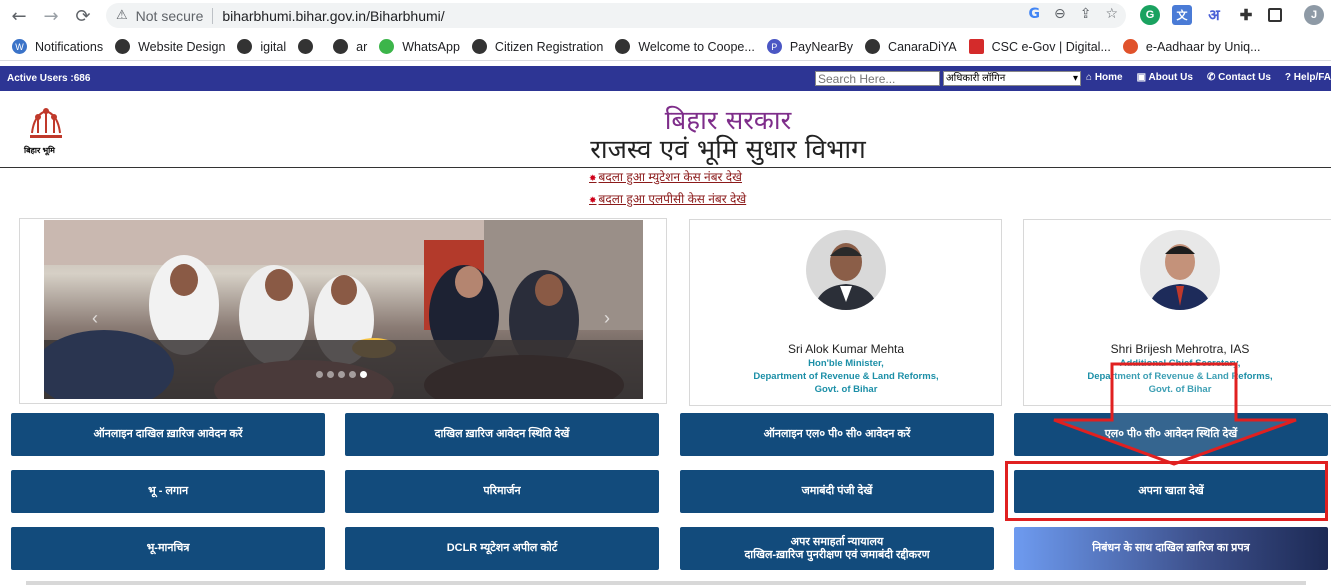 The height and width of the screenshot is (585, 1331). What do you see at coordinates (1012, 78) in the screenshot?
I see `officer-login-select: अधिकारी लॉगिन ▾` at bounding box center [1012, 78].